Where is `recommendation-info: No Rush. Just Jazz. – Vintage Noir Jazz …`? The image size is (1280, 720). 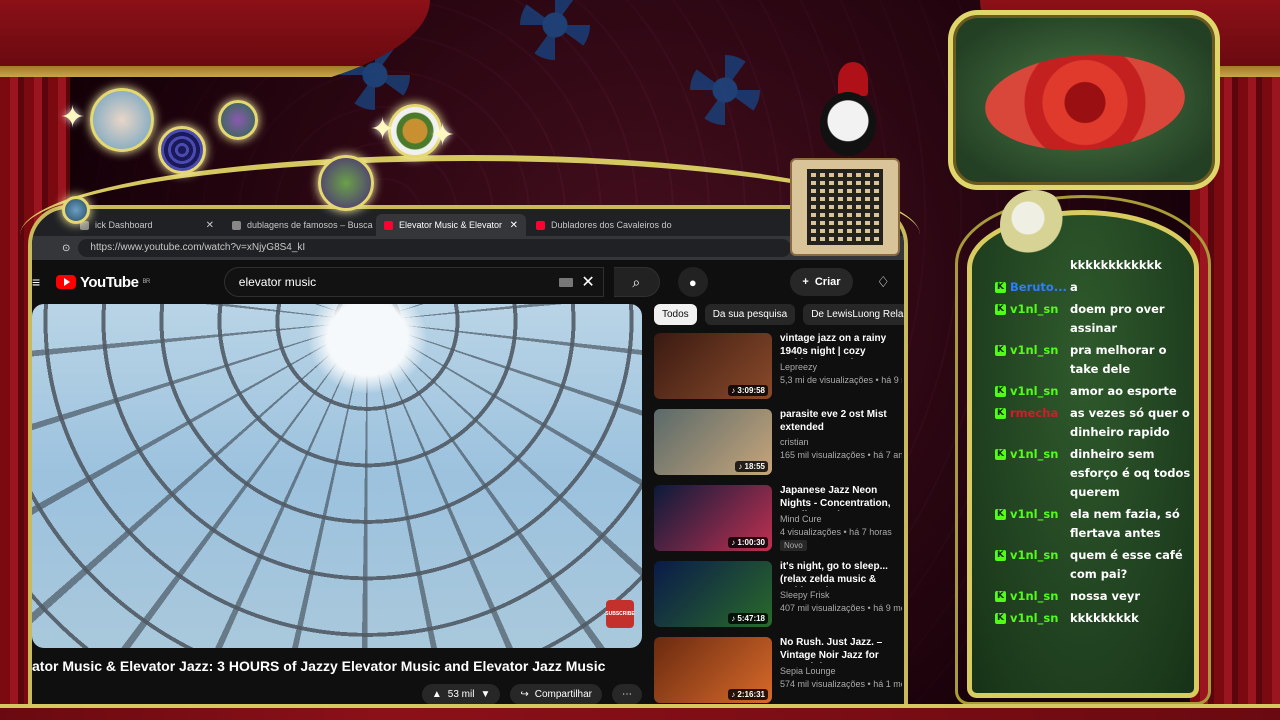
recommendation-info: No Rush. Just Jazz. – Vintage Noir Jazz … is located at coordinates (841, 671).